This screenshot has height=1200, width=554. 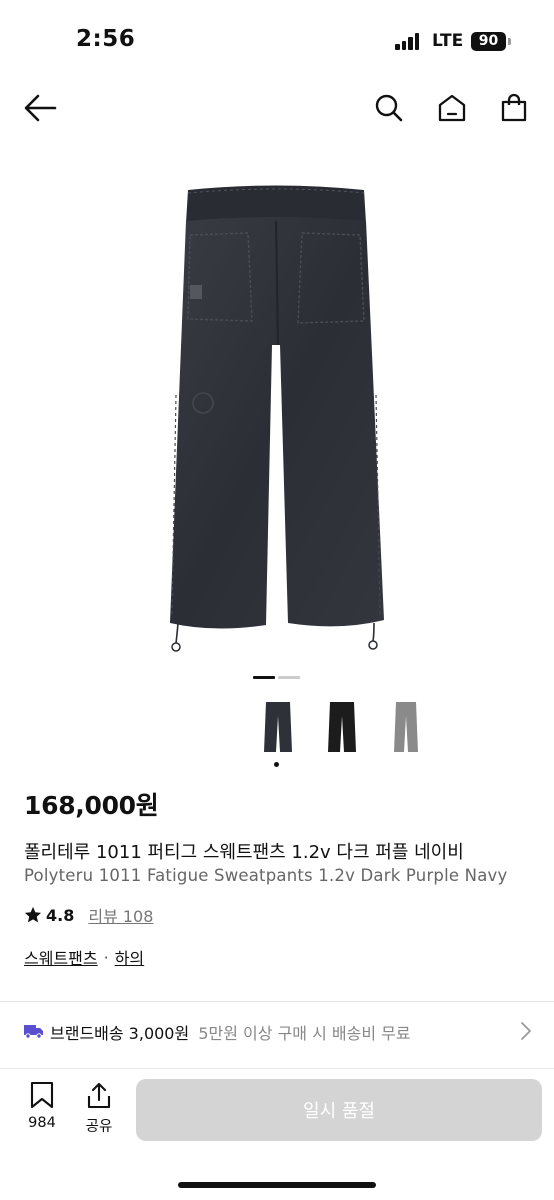 What do you see at coordinates (277, 677) in the screenshot?
I see `image-pager` at bounding box center [277, 677].